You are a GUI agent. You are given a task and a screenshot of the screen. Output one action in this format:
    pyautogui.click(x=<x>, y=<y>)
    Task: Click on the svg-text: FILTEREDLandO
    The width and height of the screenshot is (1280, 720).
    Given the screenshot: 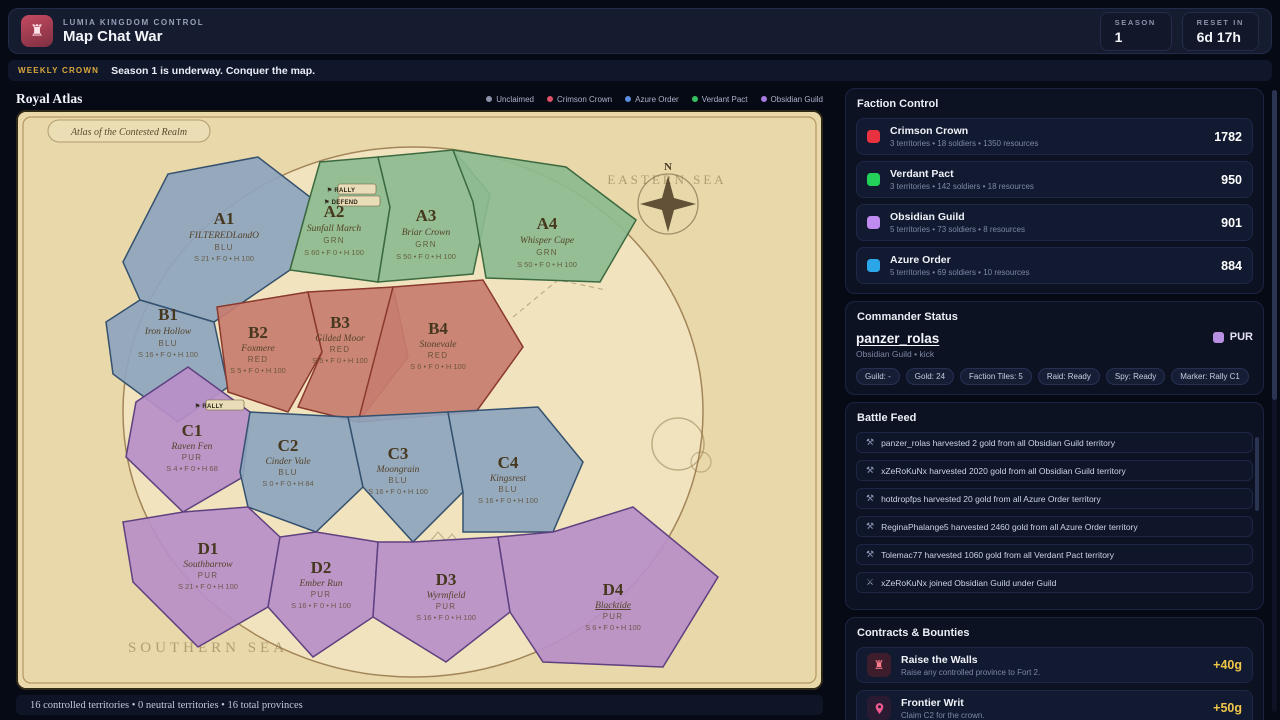 What is the action you would take?
    pyautogui.click(x=223, y=236)
    